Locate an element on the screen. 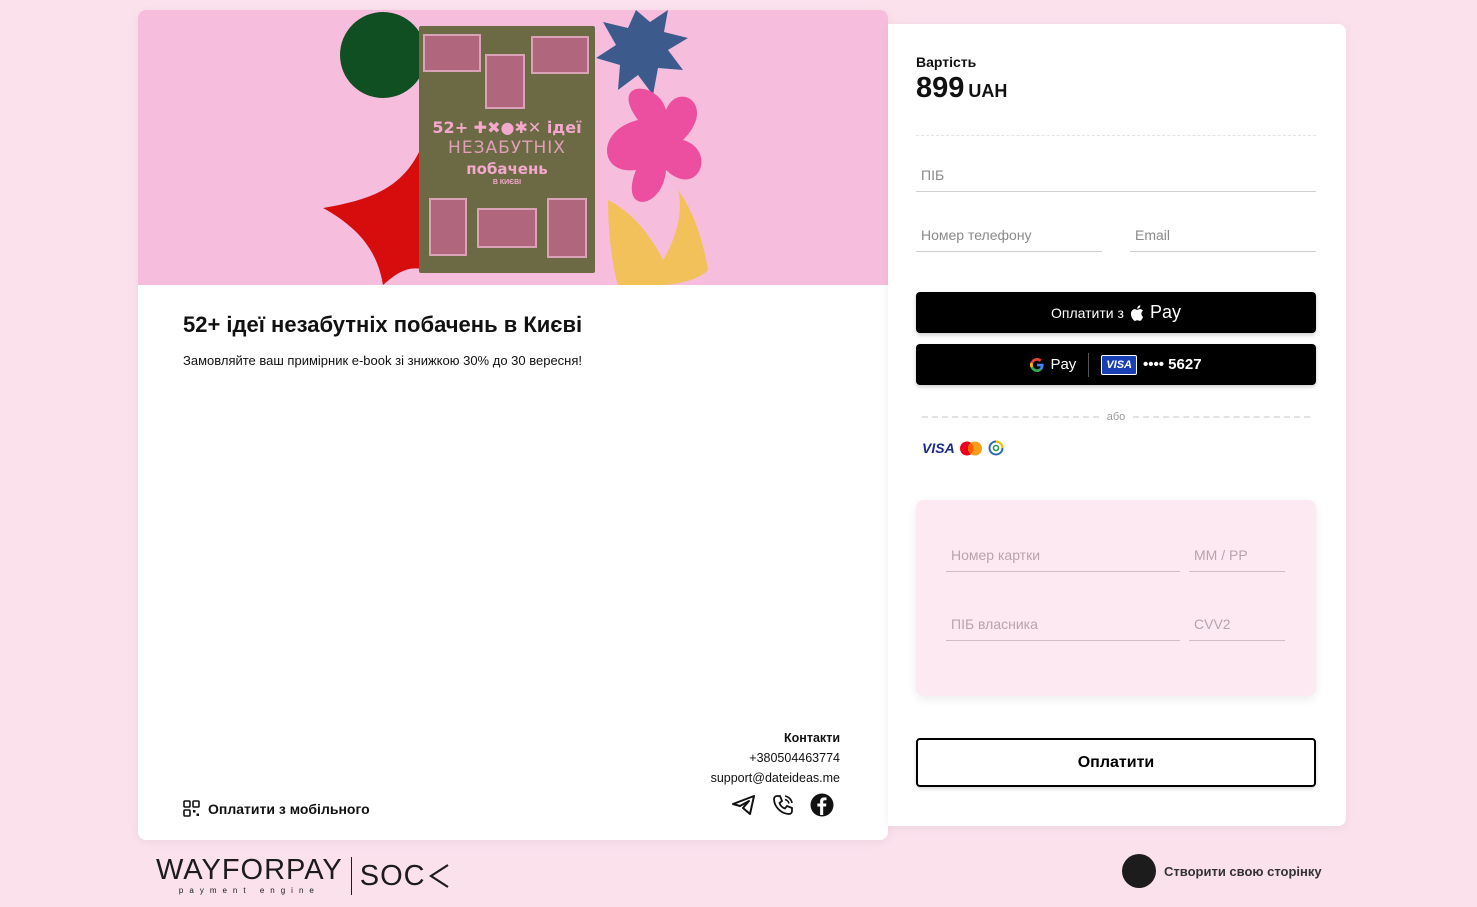 The height and width of the screenshot is (907, 1477). ebook-cover-word: побачень is located at coordinates (507, 169).